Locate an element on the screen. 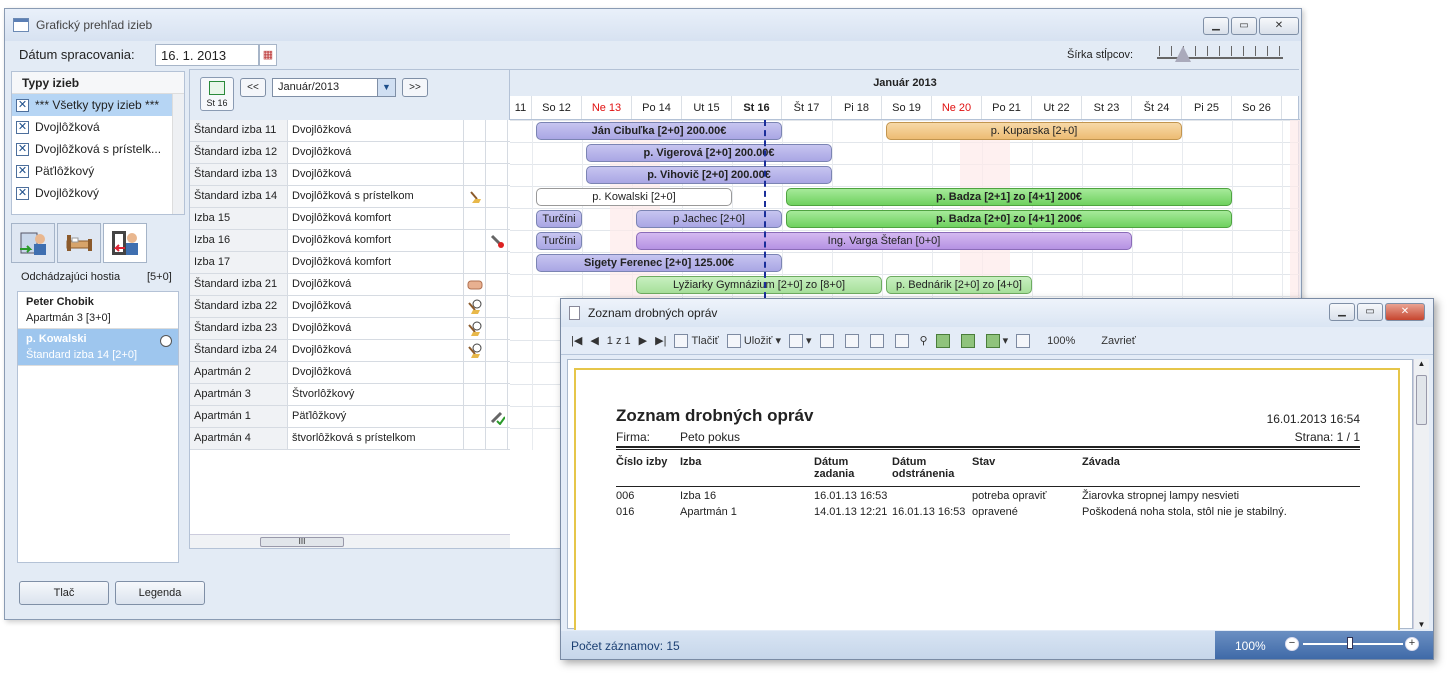 Image resolution: width=1454 pixels, height=684 pixels. booking-bar: p. Bednárik [2+0] zo [4+0] is located at coordinates (959, 285).